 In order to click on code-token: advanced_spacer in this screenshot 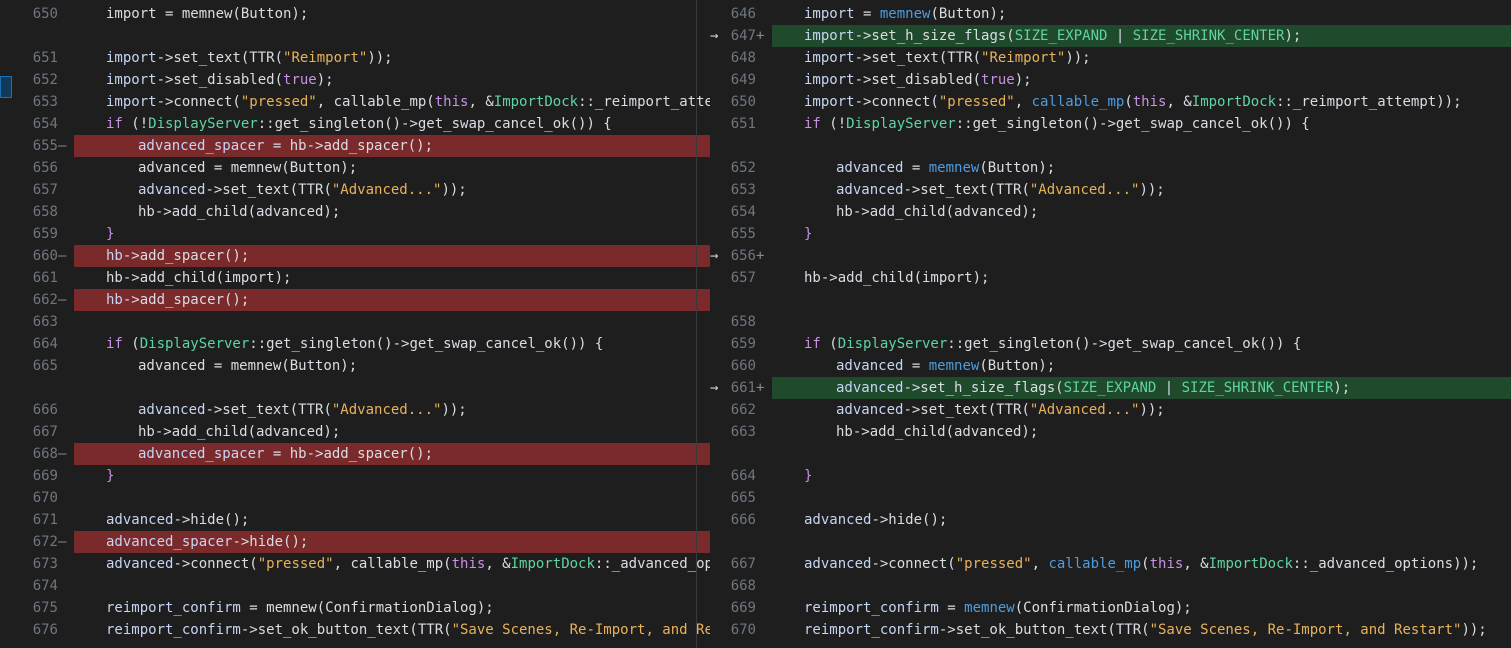, I will do `click(201, 454)`.